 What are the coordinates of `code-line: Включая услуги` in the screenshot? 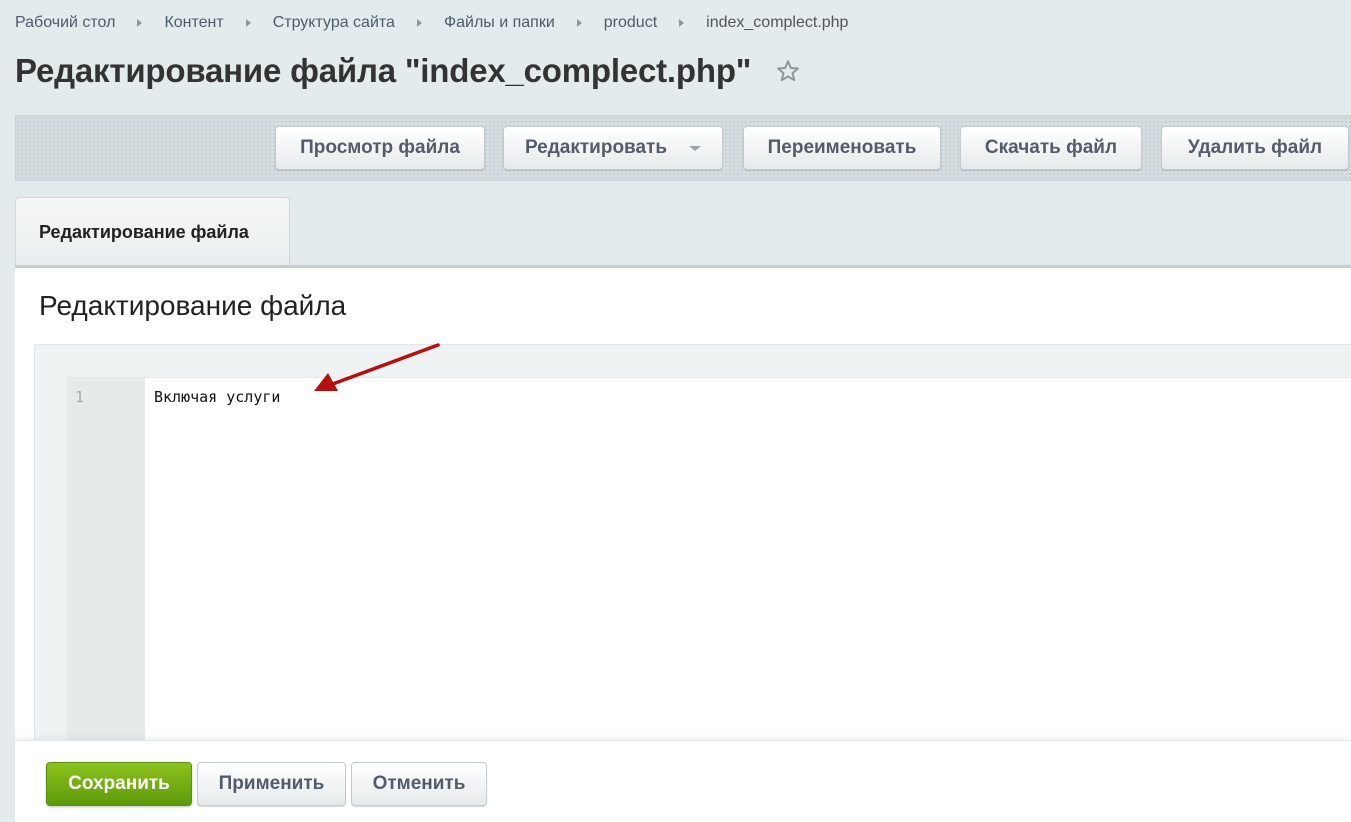 It's located at (217, 397).